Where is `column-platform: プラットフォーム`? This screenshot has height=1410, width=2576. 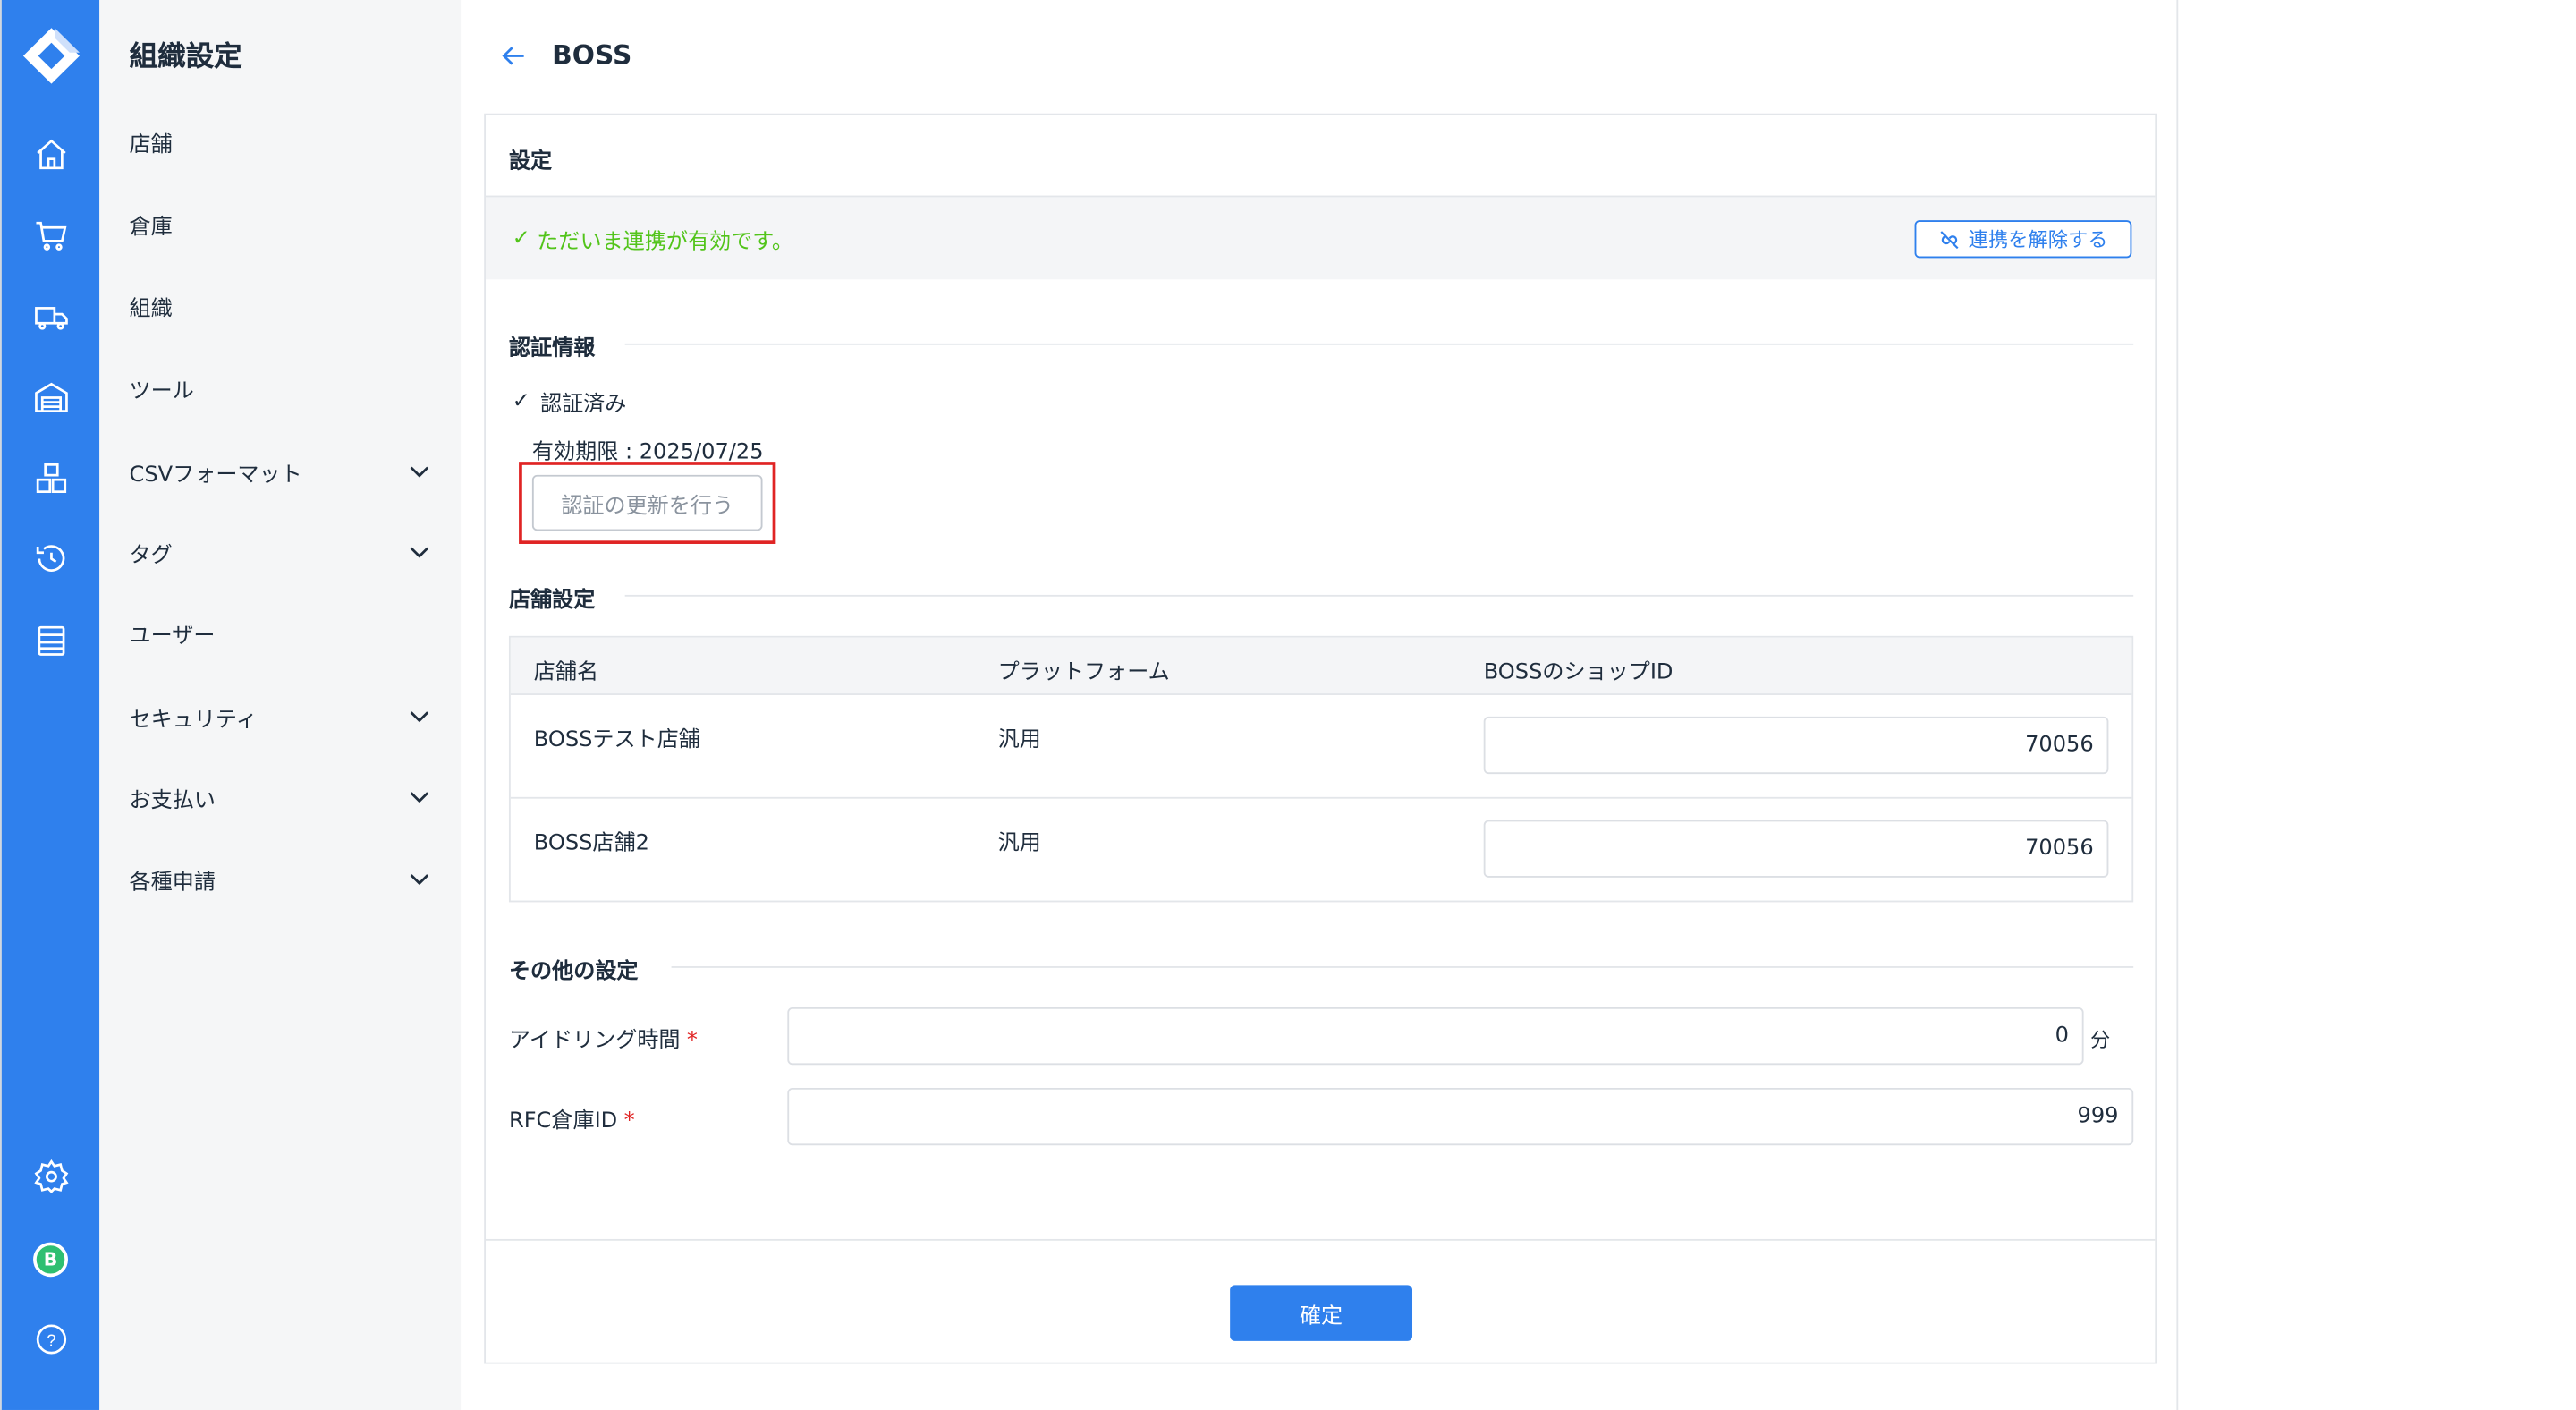
column-platform: プラットフォーム is located at coordinates (1083, 673).